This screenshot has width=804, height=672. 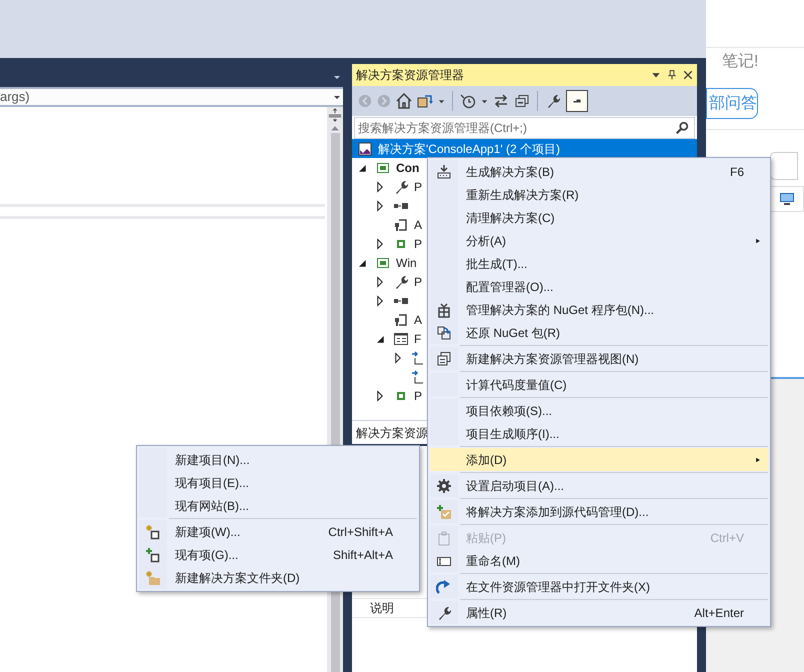 I want to click on shortcut-text: F6, so click(x=737, y=172).